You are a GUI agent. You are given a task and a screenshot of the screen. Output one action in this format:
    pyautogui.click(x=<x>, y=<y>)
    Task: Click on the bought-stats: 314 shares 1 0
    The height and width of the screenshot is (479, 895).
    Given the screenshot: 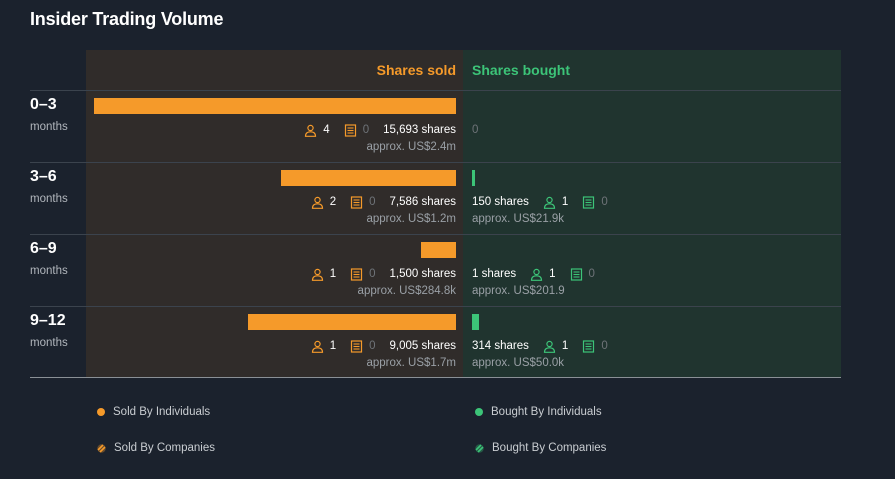 What is the action you would take?
    pyautogui.click(x=540, y=346)
    